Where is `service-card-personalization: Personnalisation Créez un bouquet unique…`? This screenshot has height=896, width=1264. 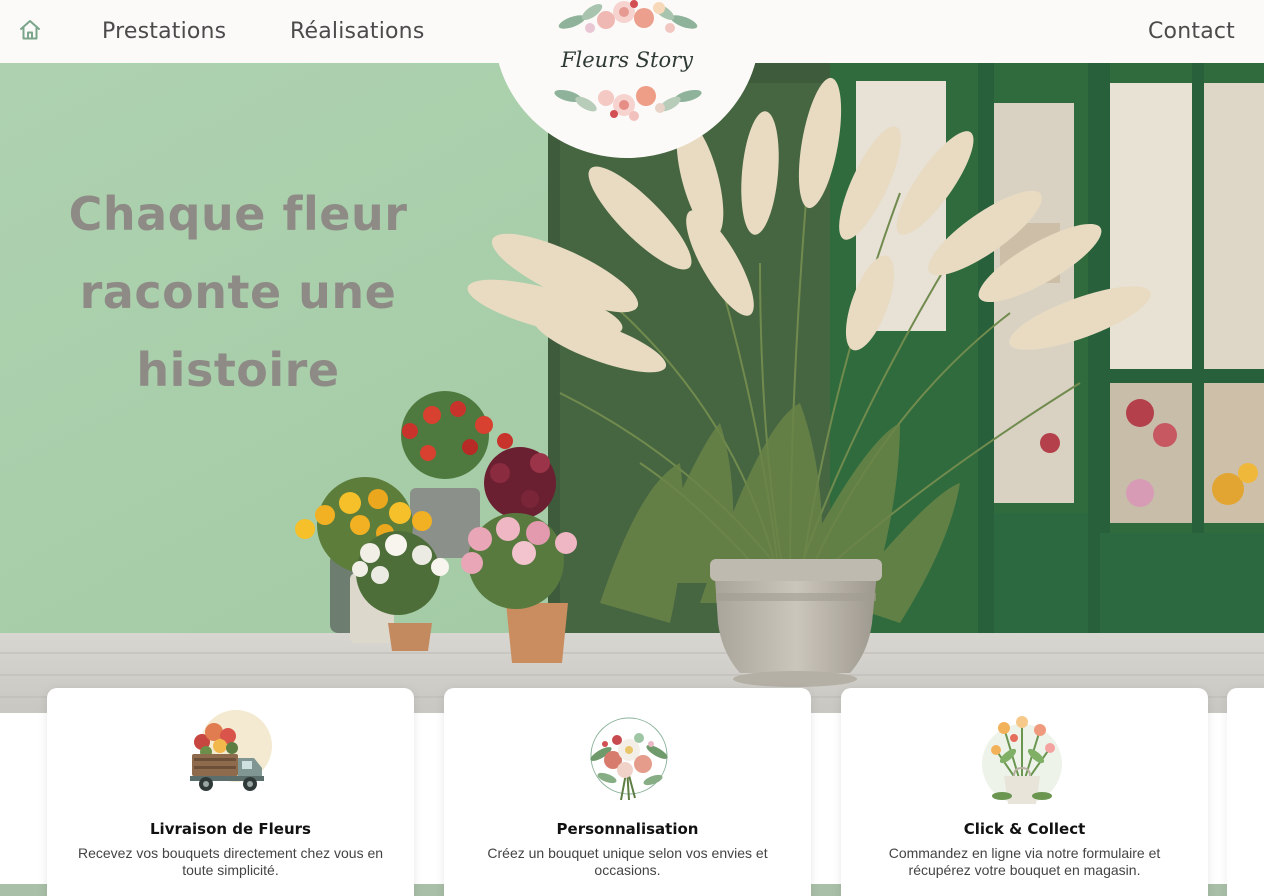
service-card-personalization: Personnalisation Créez un bouquet unique… is located at coordinates (627, 792).